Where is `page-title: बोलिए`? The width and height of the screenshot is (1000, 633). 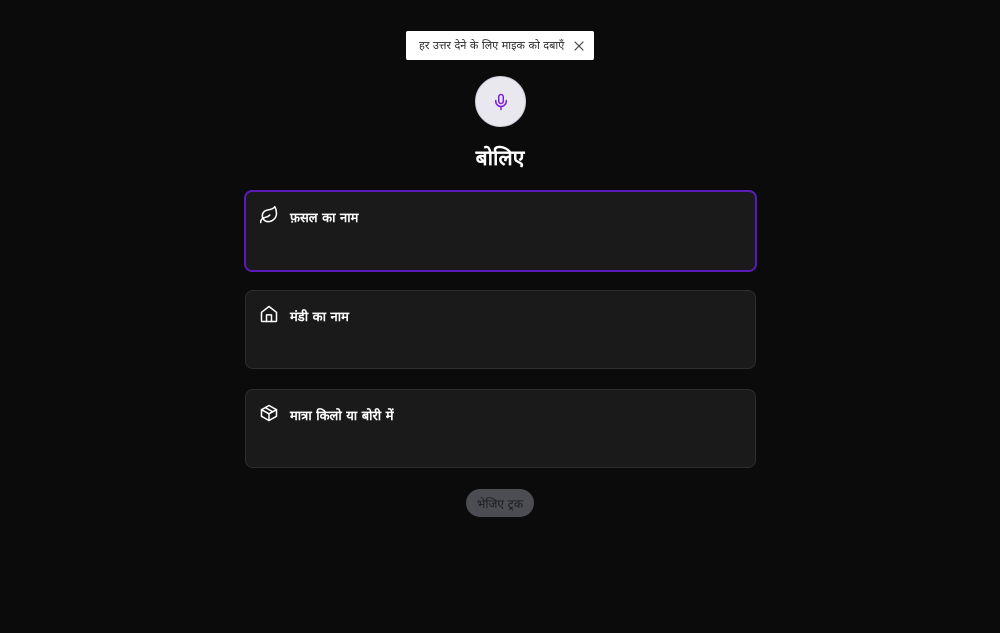
page-title: बोलिए is located at coordinates (500, 158).